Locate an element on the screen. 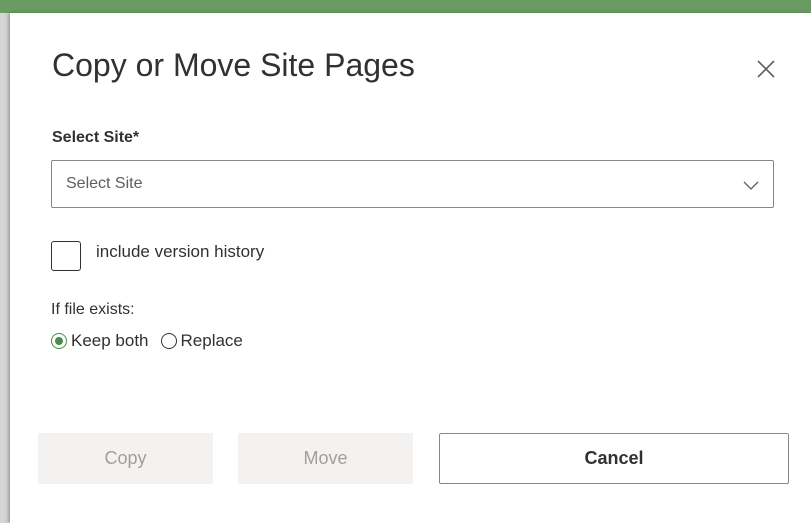 The height and width of the screenshot is (523, 811). replace-label: Replace is located at coordinates (212, 341).